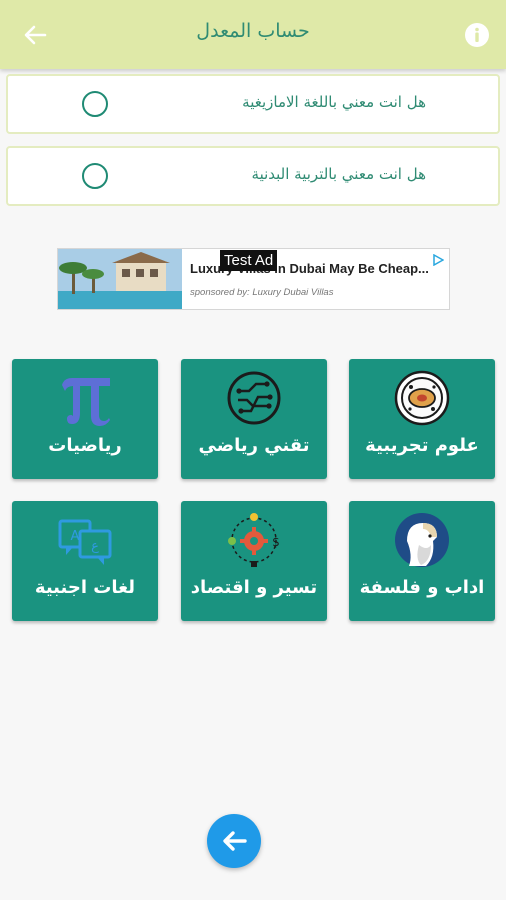 The width and height of the screenshot is (506, 900). What do you see at coordinates (422, 445) in the screenshot?
I see `tile-label: علوم تجريبية` at bounding box center [422, 445].